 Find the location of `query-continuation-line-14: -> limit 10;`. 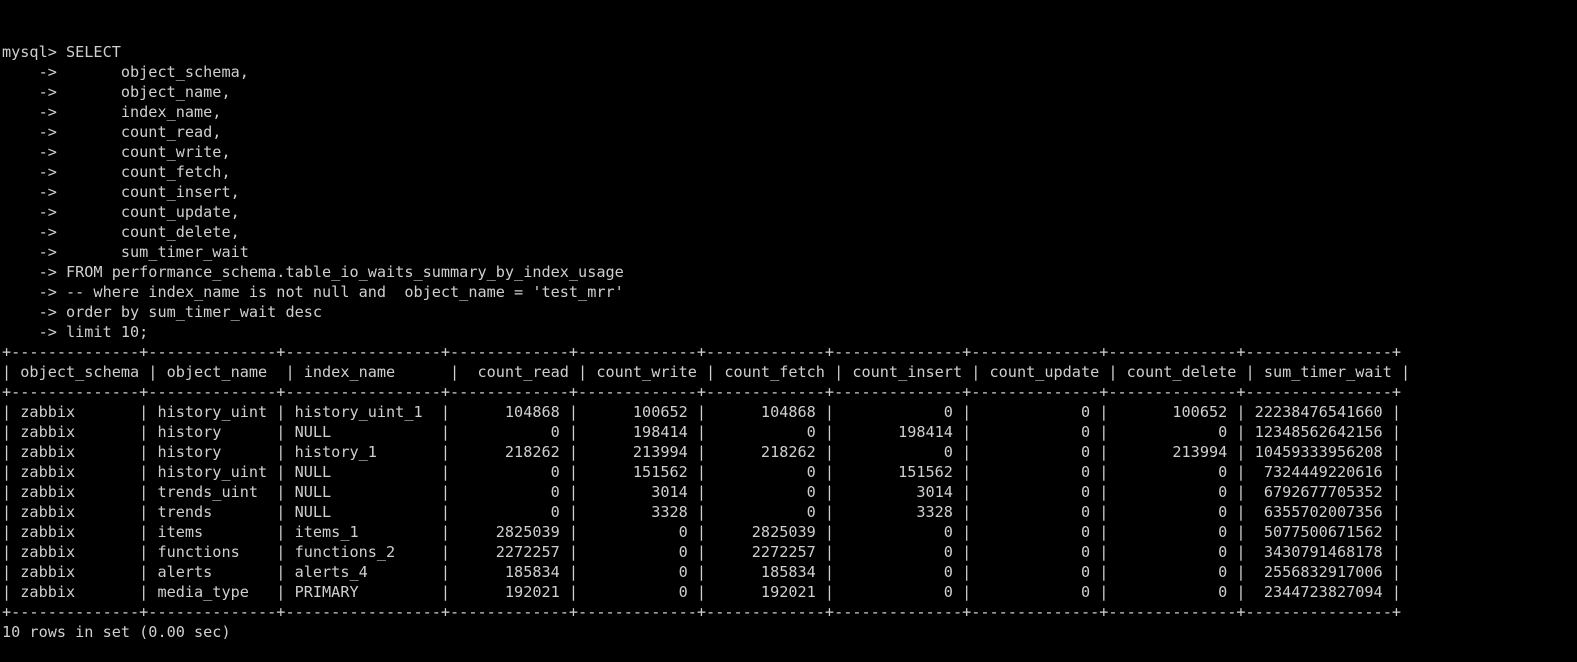

query-continuation-line-14: -> limit 10; is located at coordinates (75, 332).